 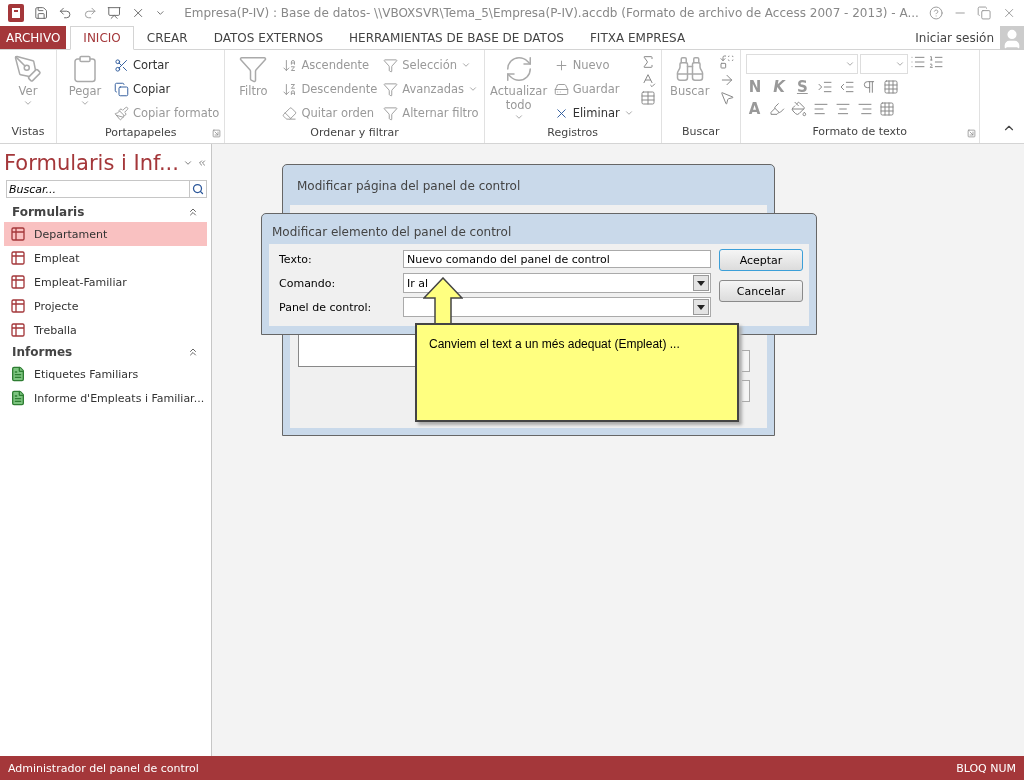 I want to click on field-label: Comando:, so click(x=308, y=283).